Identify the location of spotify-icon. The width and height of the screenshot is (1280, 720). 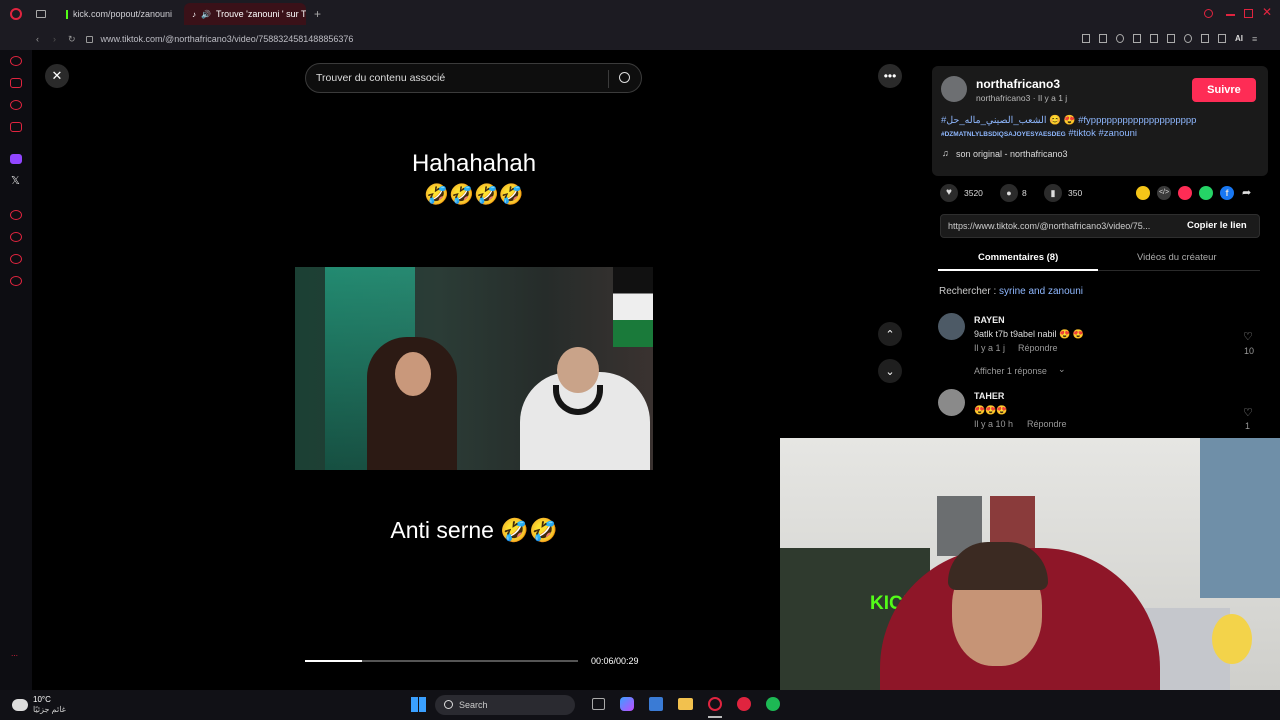
(773, 704).